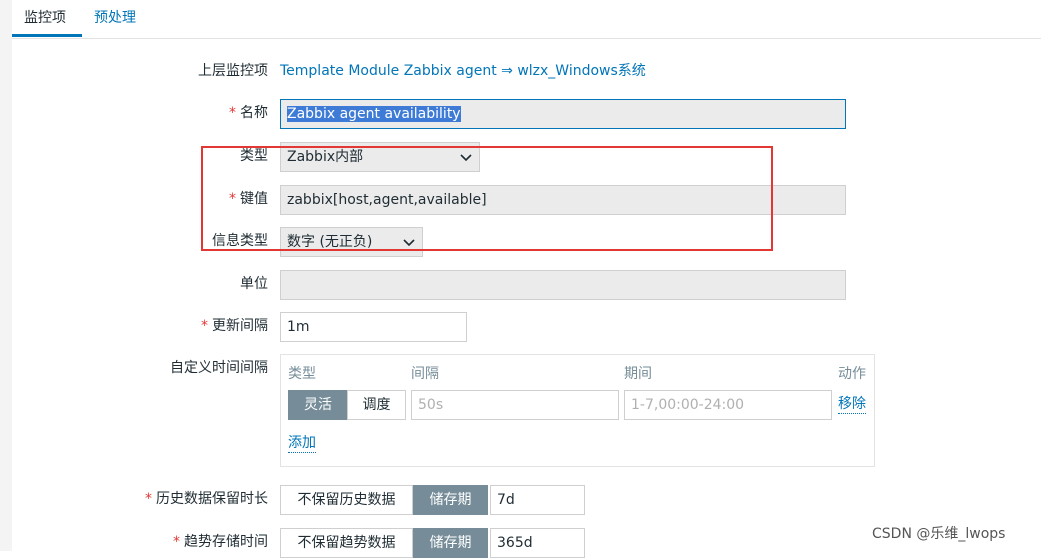 The image size is (1041, 558). What do you see at coordinates (537, 543) in the screenshot?
I see `trends-input: 365d` at bounding box center [537, 543].